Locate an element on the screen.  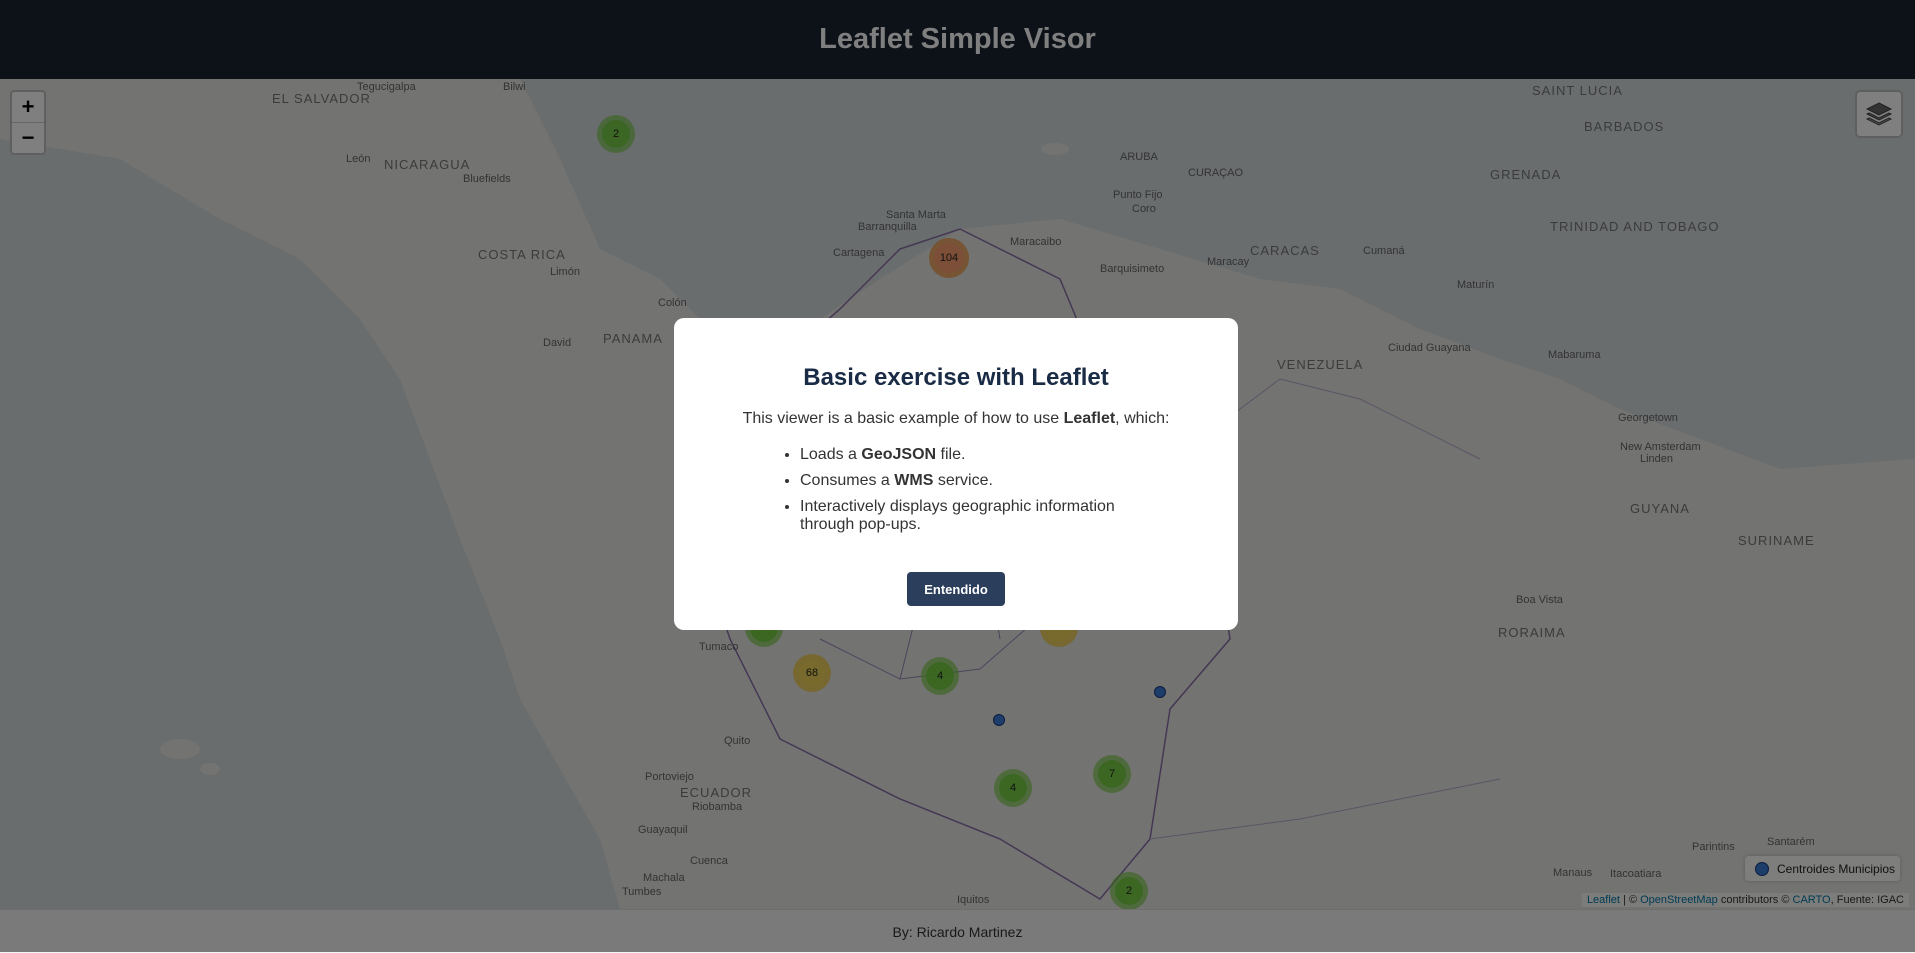
list-item: Loads a GeoJSON file. is located at coordinates (965, 455).